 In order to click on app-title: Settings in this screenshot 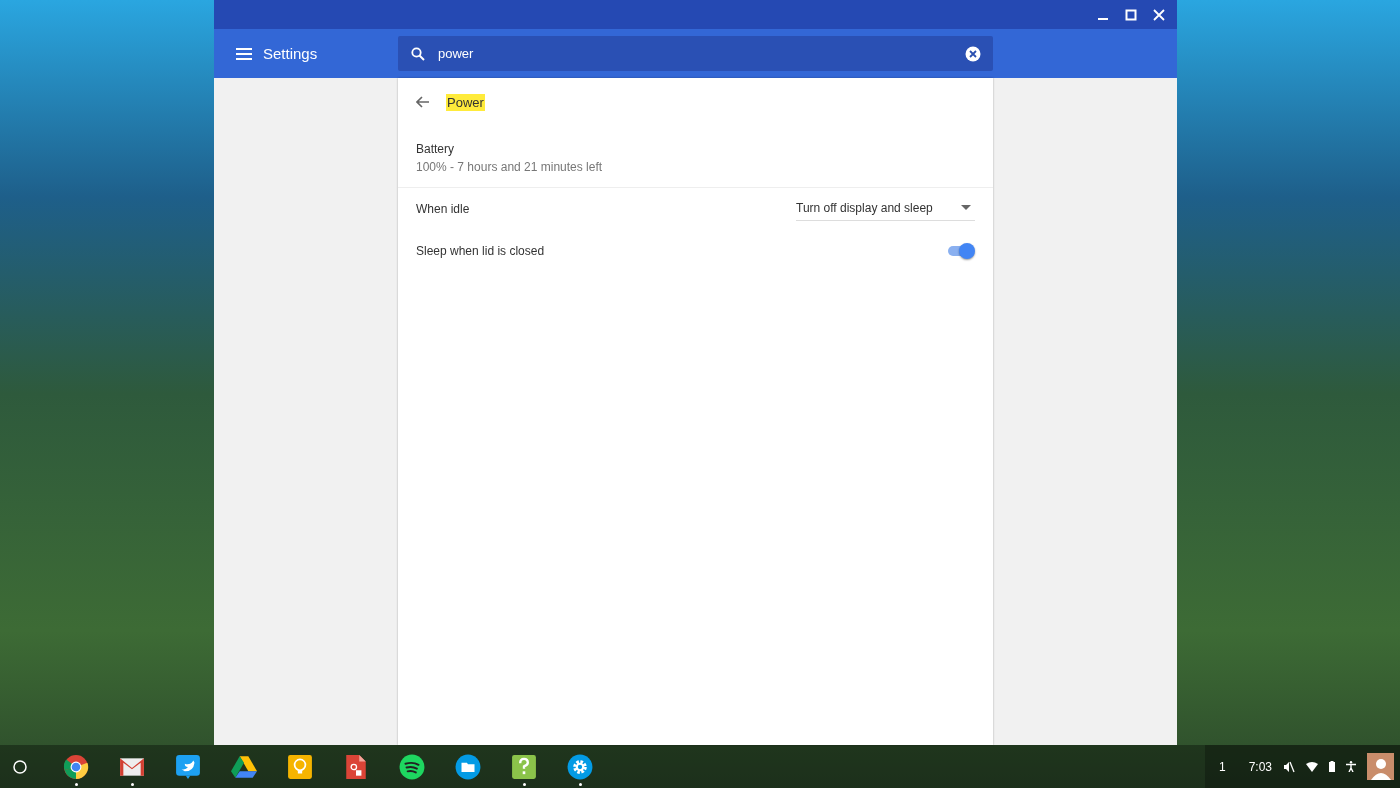, I will do `click(290, 53)`.